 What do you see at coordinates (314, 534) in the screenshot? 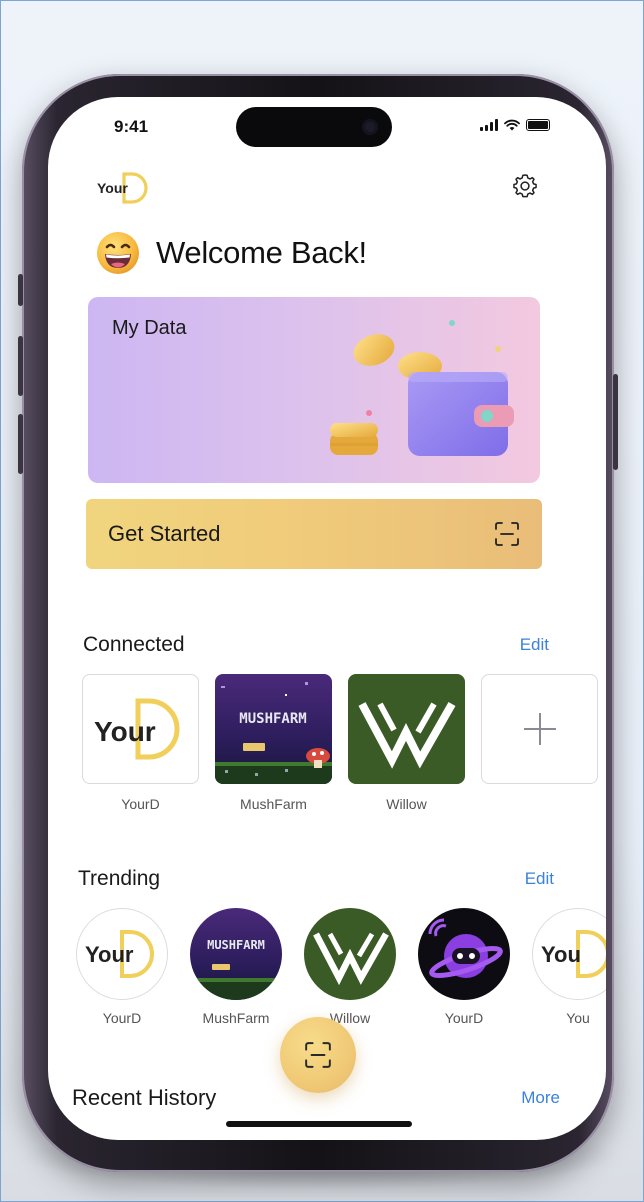
I see `get-started-button: Get Started` at bounding box center [314, 534].